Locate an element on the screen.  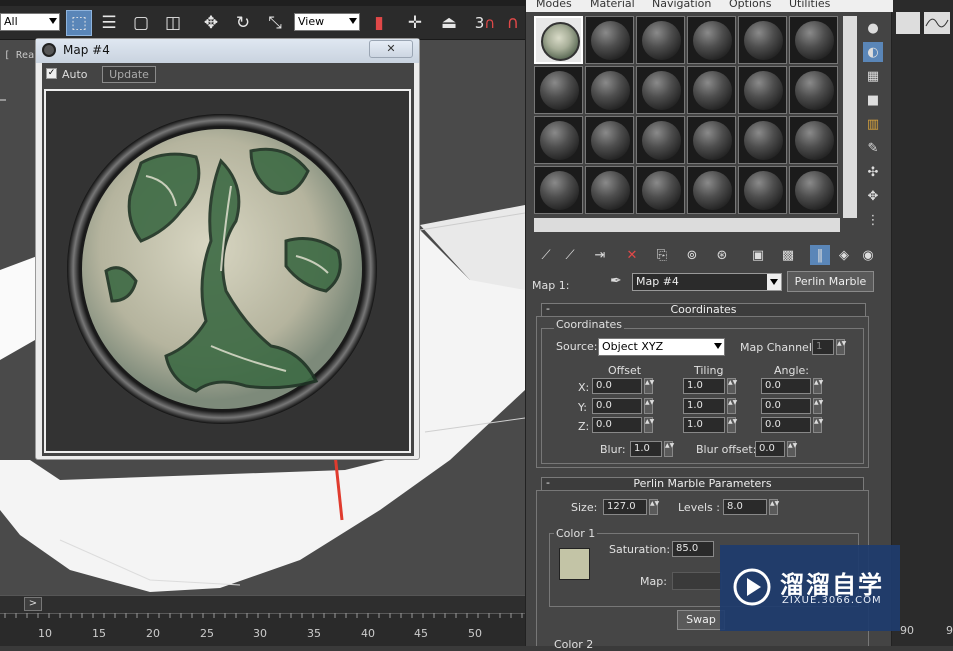
swap-button: Swap is located at coordinates (701, 620).